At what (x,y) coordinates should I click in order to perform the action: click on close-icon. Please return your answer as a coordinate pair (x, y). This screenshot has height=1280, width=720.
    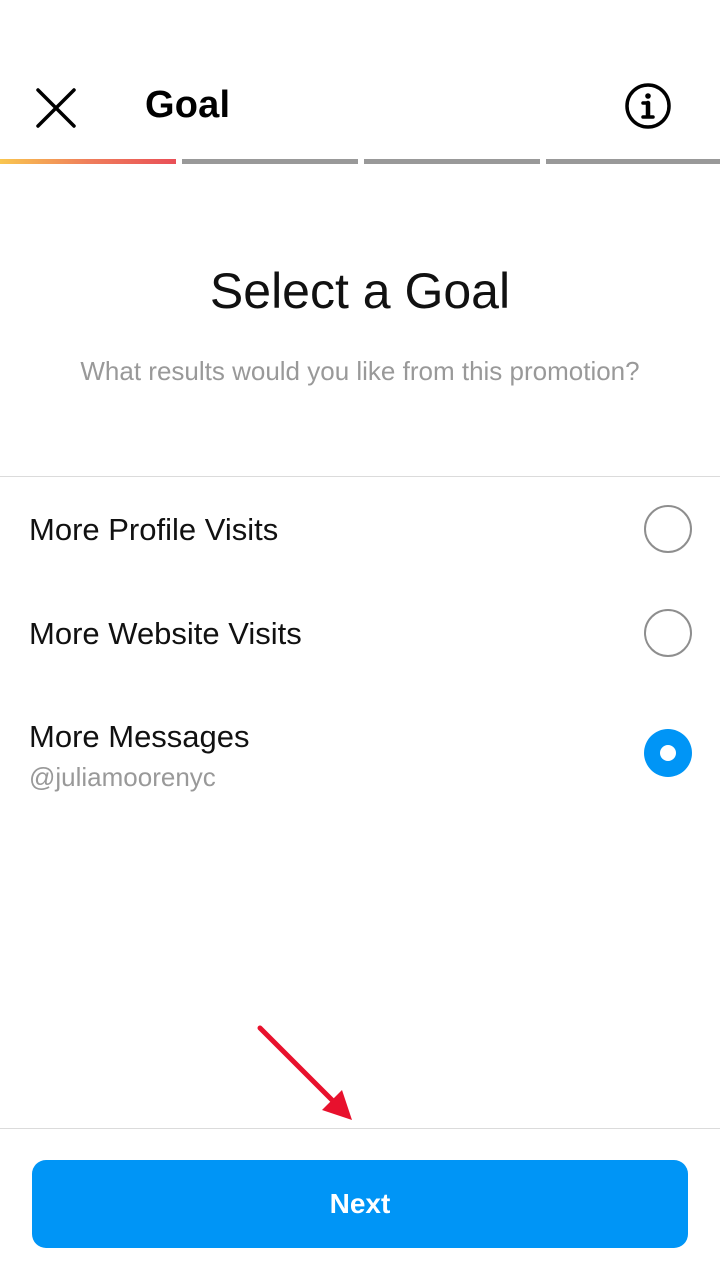
    Looking at the image, I should click on (56, 108).